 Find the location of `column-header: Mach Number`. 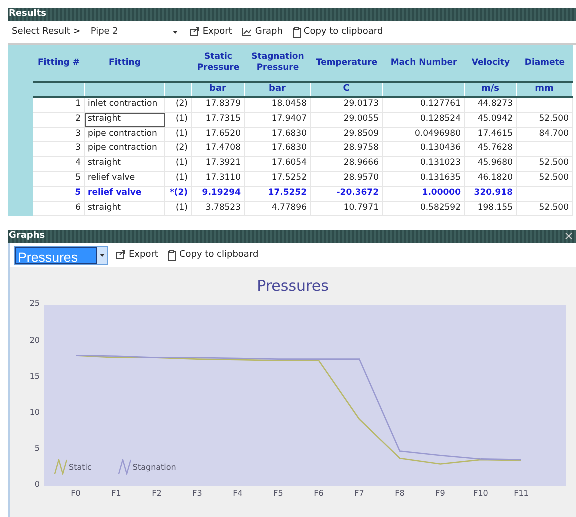

column-header: Mach Number is located at coordinates (424, 63).